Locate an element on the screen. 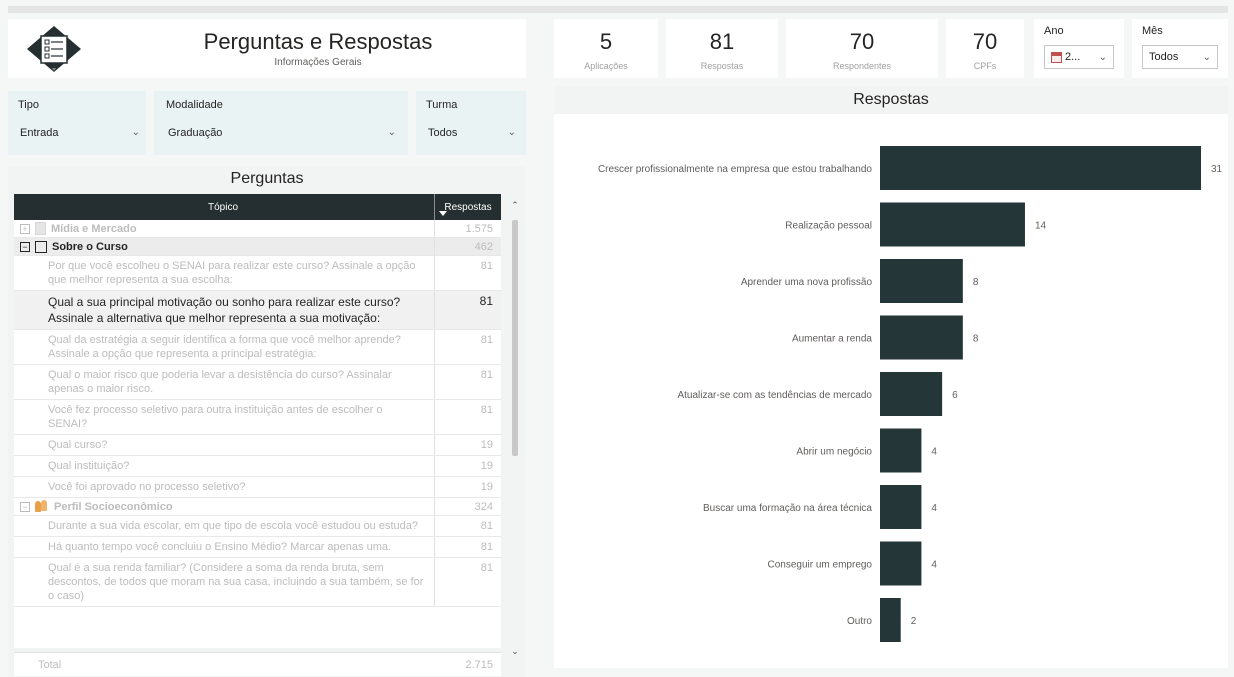  kpi-value: 81 is located at coordinates (722, 41).